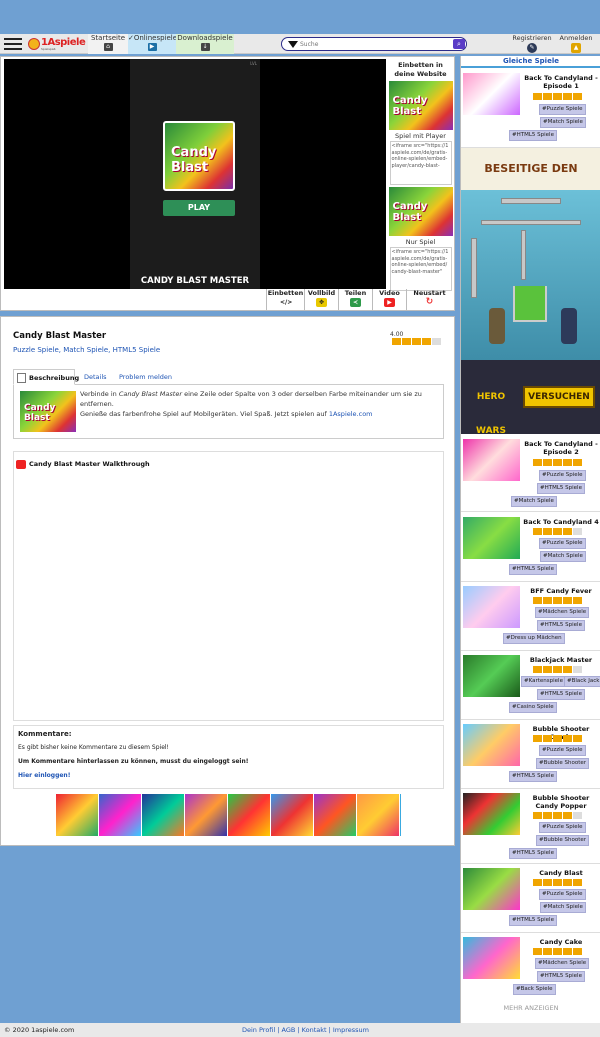 Image resolution: width=600 pixels, height=1037 pixels. Describe the element at coordinates (205, 44) in the screenshot. I see `nav-tab-downloadspiele: Downloadspiele ↓` at that location.